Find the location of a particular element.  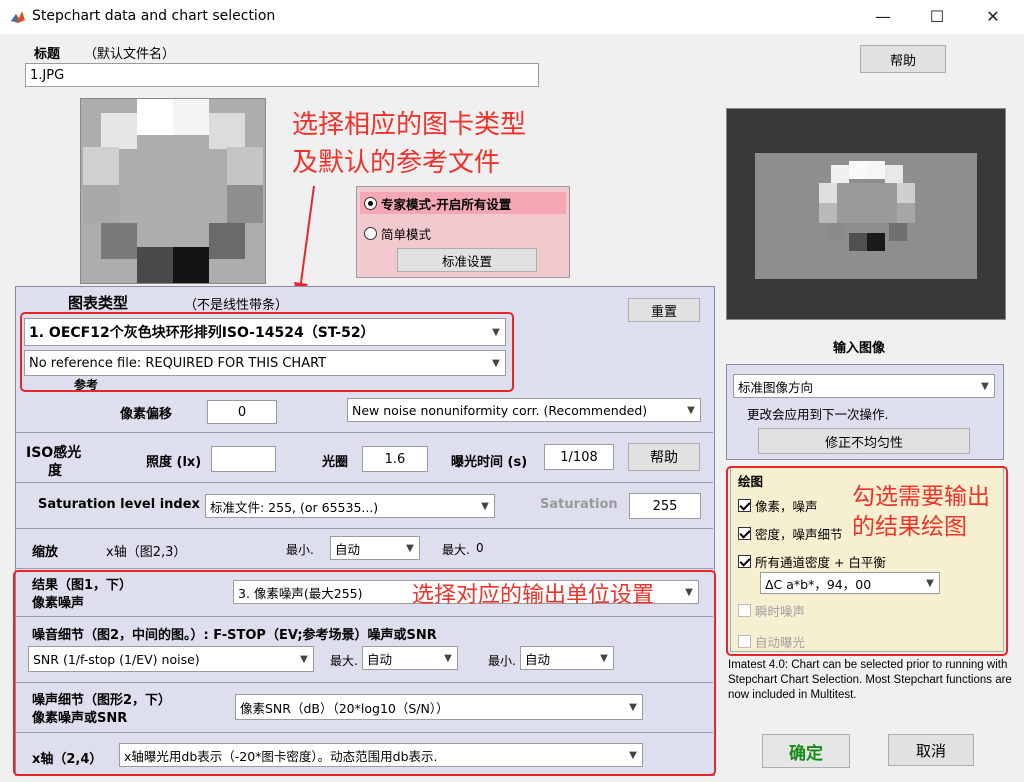

chart-type-highlight-box is located at coordinates (267, 352).